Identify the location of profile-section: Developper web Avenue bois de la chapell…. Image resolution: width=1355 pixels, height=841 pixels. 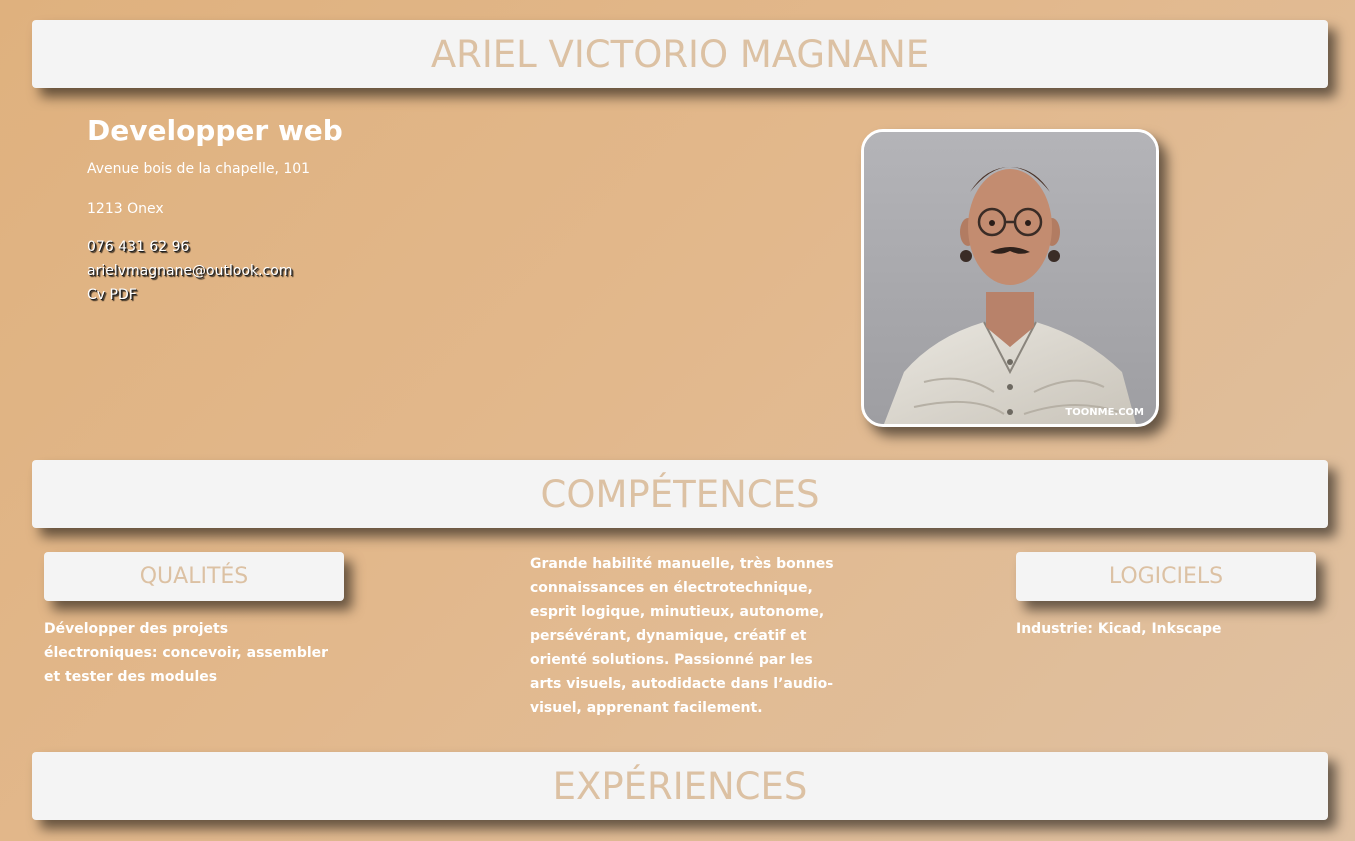
(337, 208).